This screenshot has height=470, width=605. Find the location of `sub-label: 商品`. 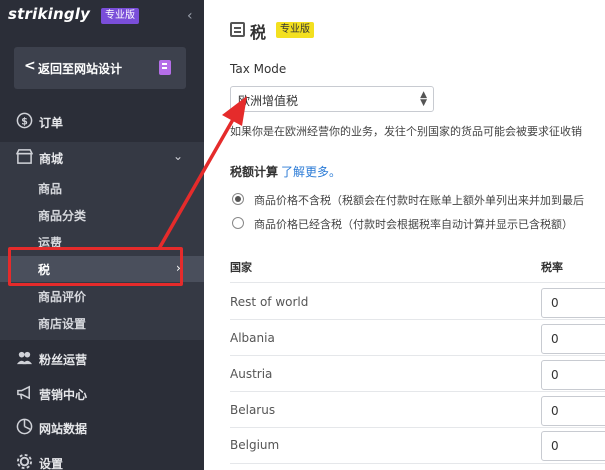

sub-label: 商品 is located at coordinates (50, 189).